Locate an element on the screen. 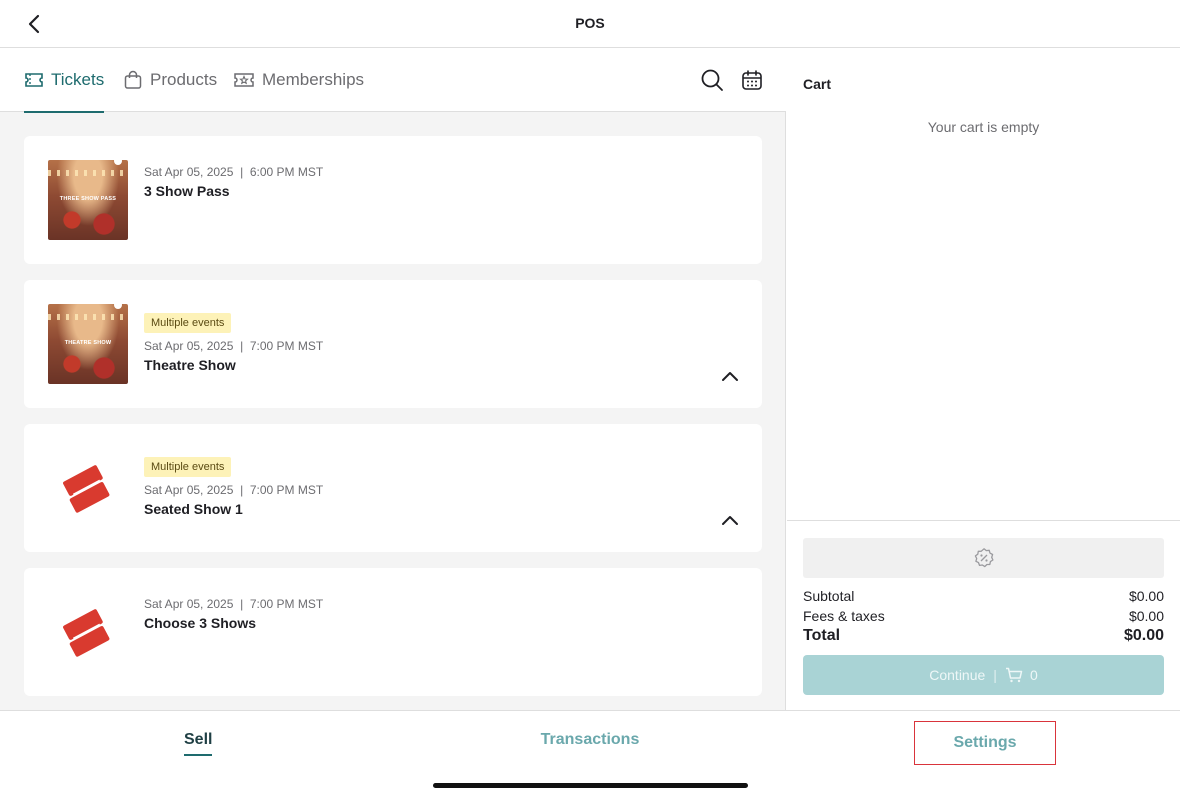  membership-card-icon is located at coordinates (244, 80).